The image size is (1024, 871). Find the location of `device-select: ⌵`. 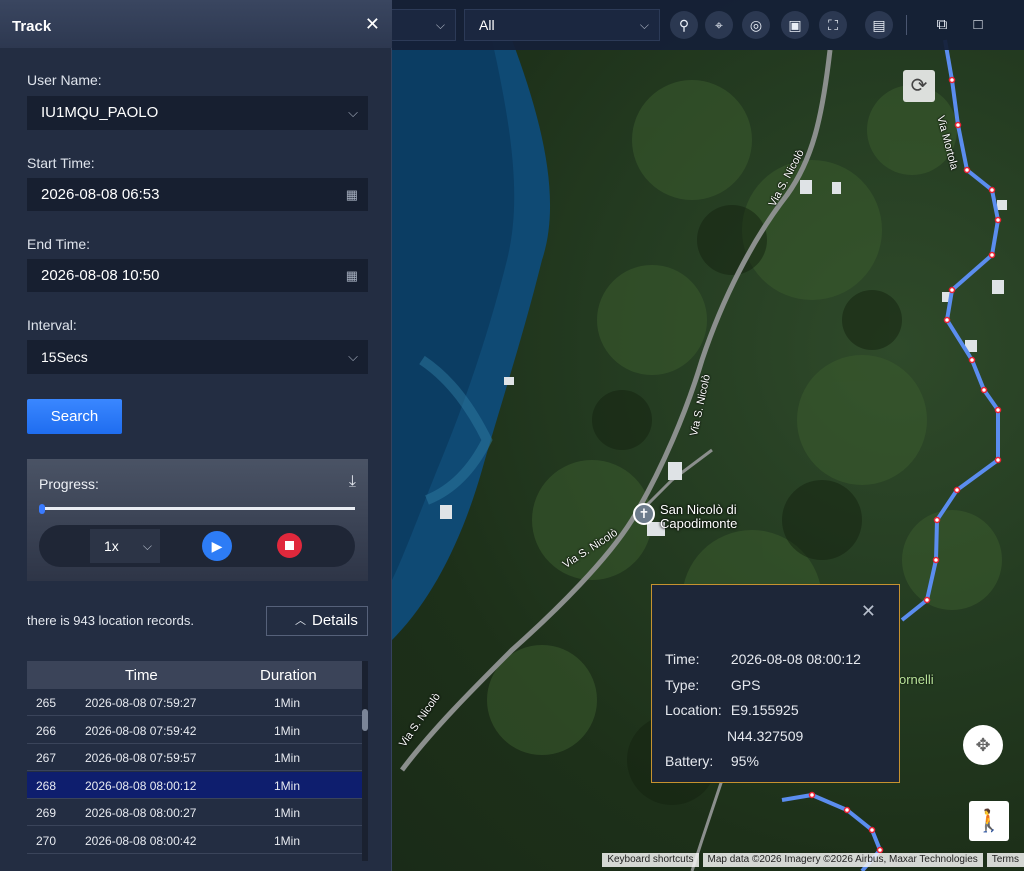

device-select: ⌵ is located at coordinates (424, 25).